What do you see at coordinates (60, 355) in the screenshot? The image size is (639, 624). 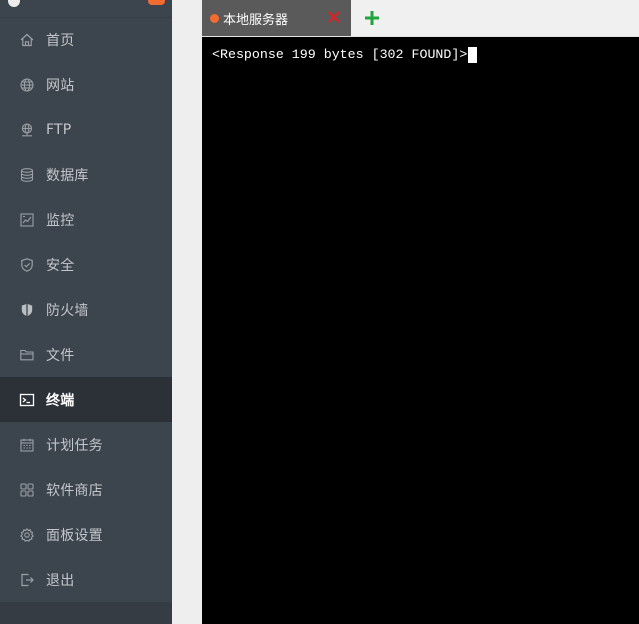 I see `sidebar-item-label: 文件` at bounding box center [60, 355].